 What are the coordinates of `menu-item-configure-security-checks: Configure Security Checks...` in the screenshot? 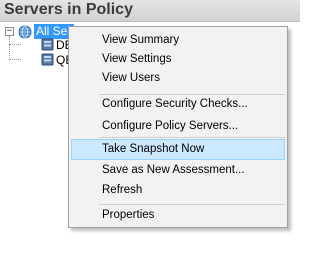 It's located at (178, 104).